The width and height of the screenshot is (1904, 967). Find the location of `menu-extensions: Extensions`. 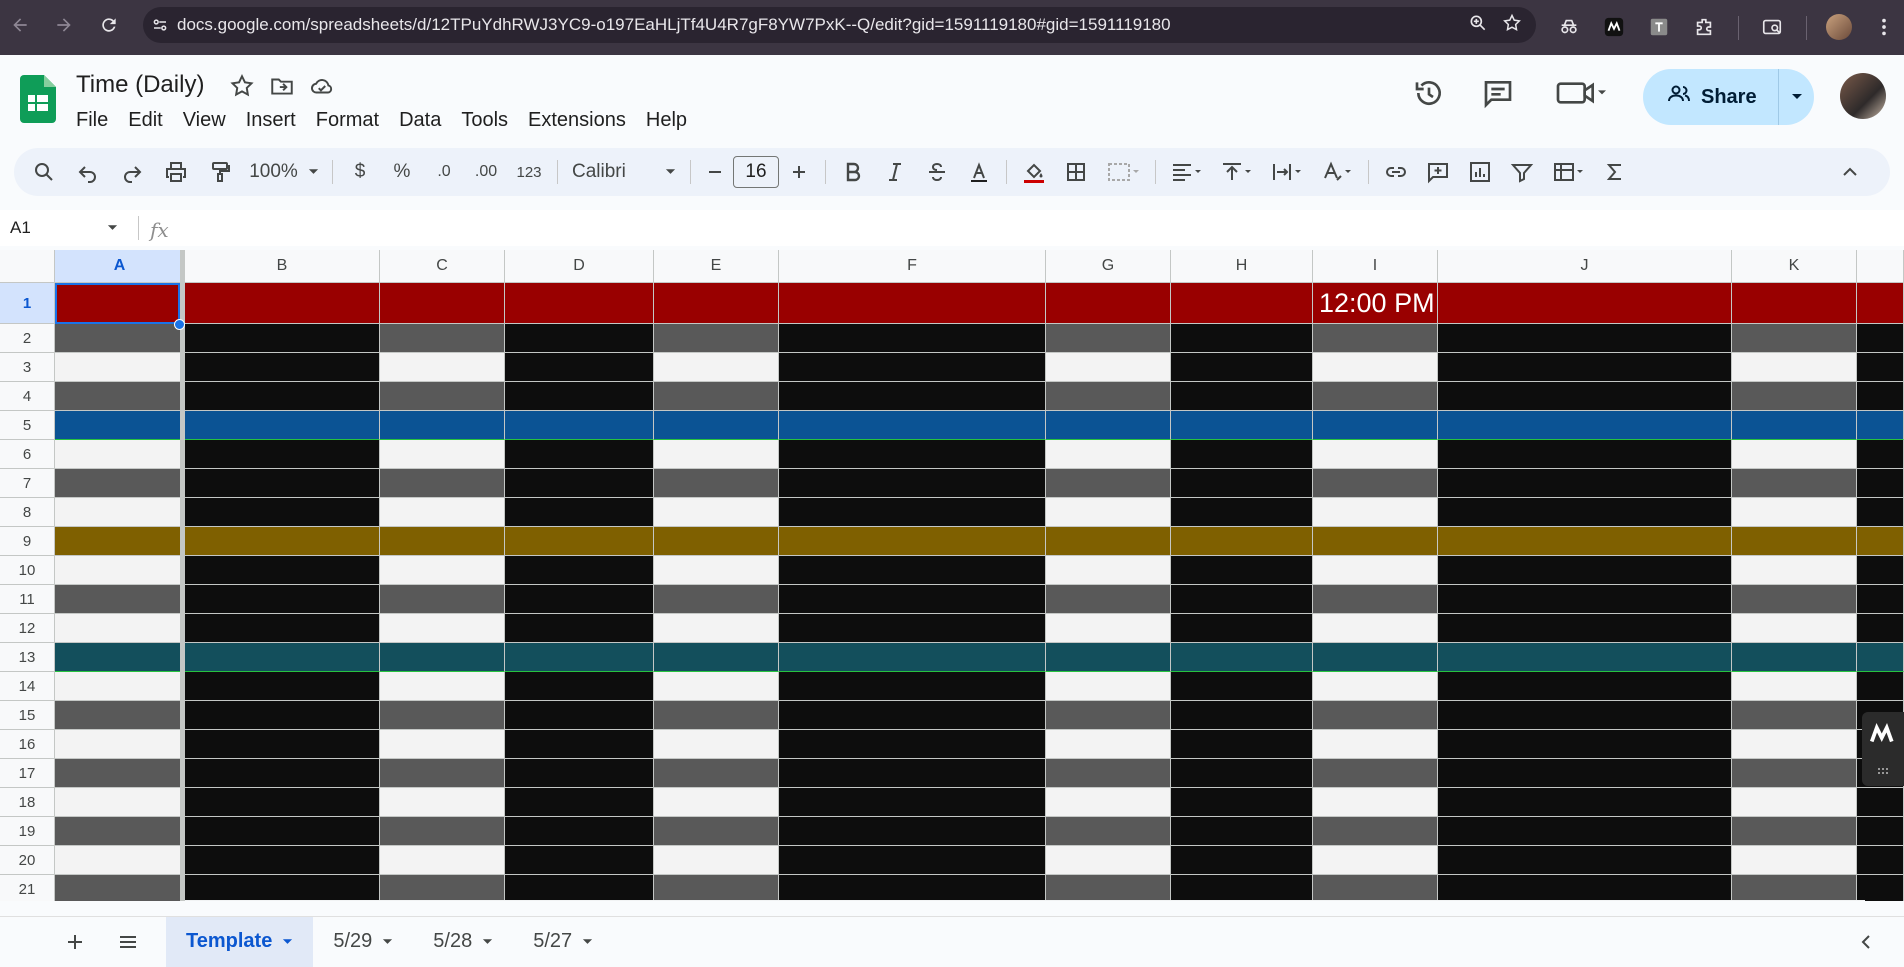

menu-extensions: Extensions is located at coordinates (577, 120).